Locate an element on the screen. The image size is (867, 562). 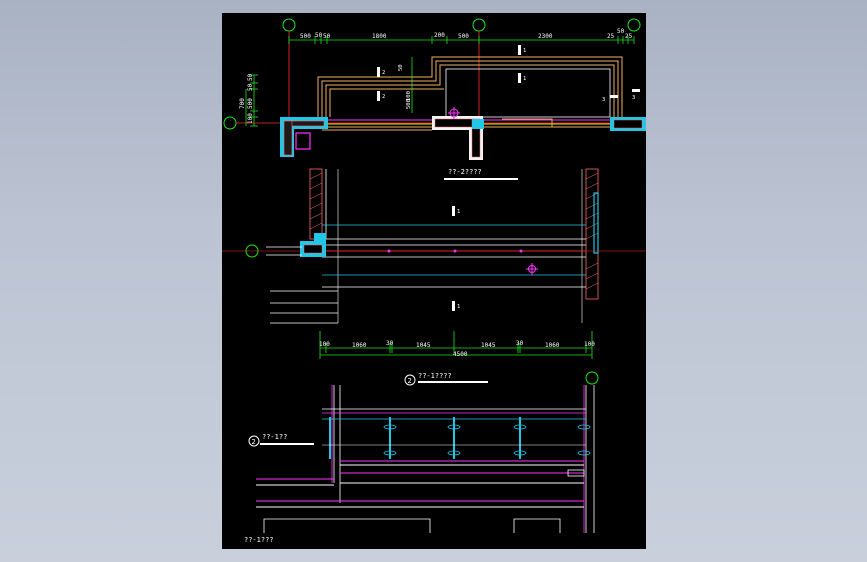
dim-total: 4500 is located at coordinates (460, 354).